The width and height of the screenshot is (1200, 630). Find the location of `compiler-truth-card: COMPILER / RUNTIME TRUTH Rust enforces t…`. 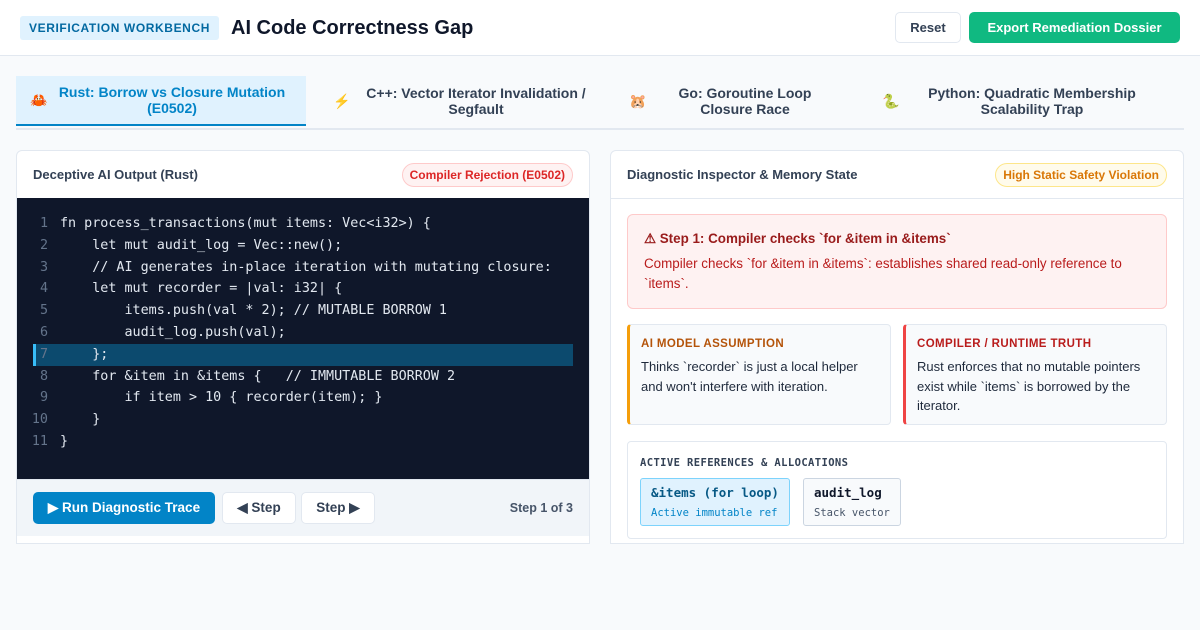

compiler-truth-card: COMPILER / RUNTIME TRUTH Rust enforces t… is located at coordinates (1035, 374).